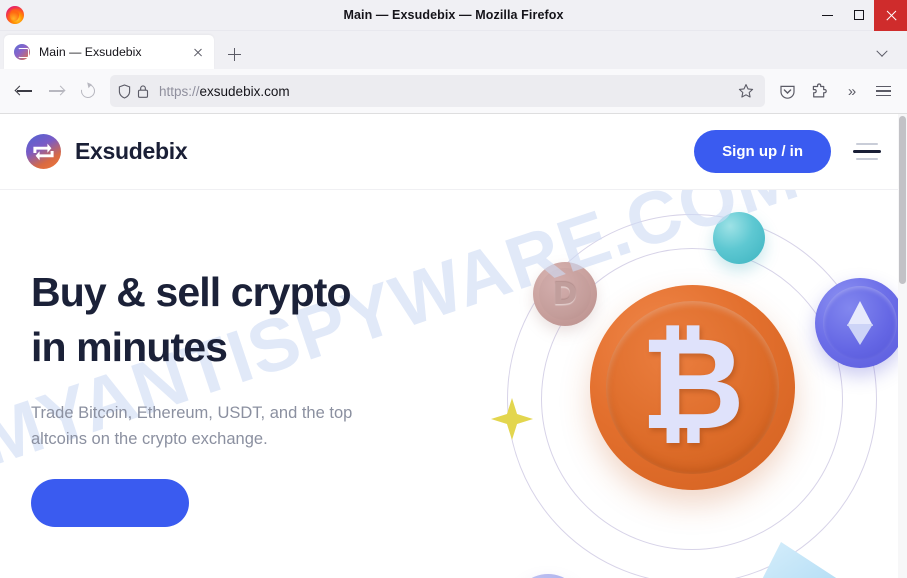 This screenshot has width=907, height=578. I want to click on page-scrollbar, so click(902, 346).